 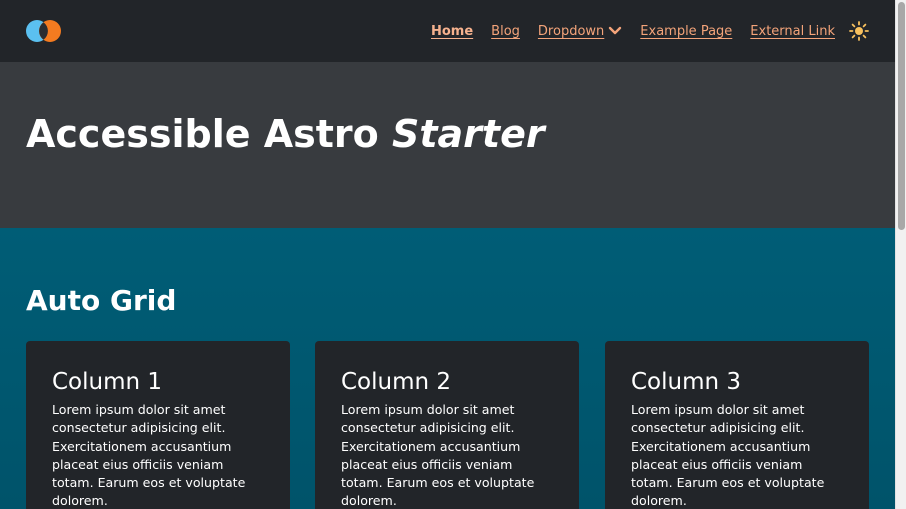 I want to click on chevron-down-icon, so click(x=615, y=30).